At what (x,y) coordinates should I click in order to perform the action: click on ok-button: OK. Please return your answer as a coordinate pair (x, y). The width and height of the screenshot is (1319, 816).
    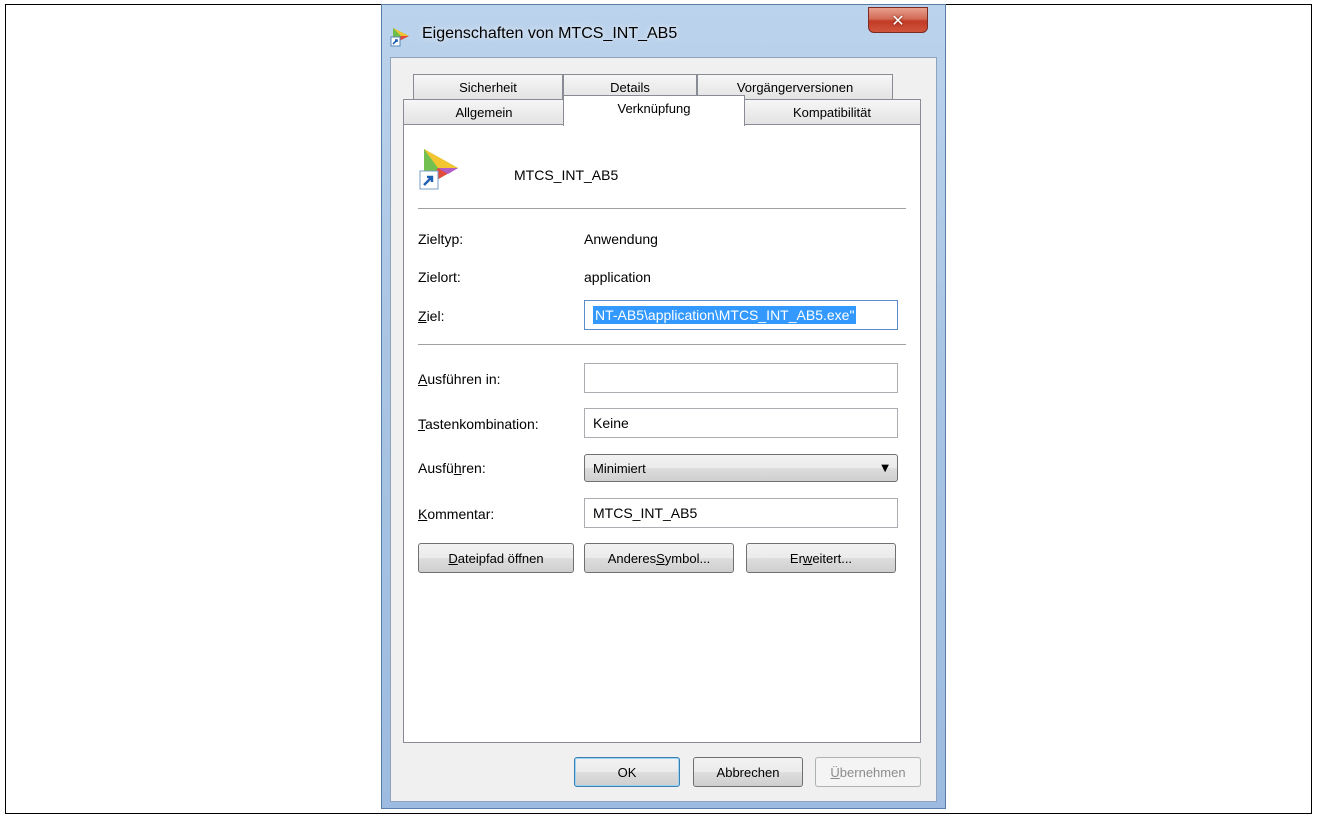
    Looking at the image, I should click on (627, 772).